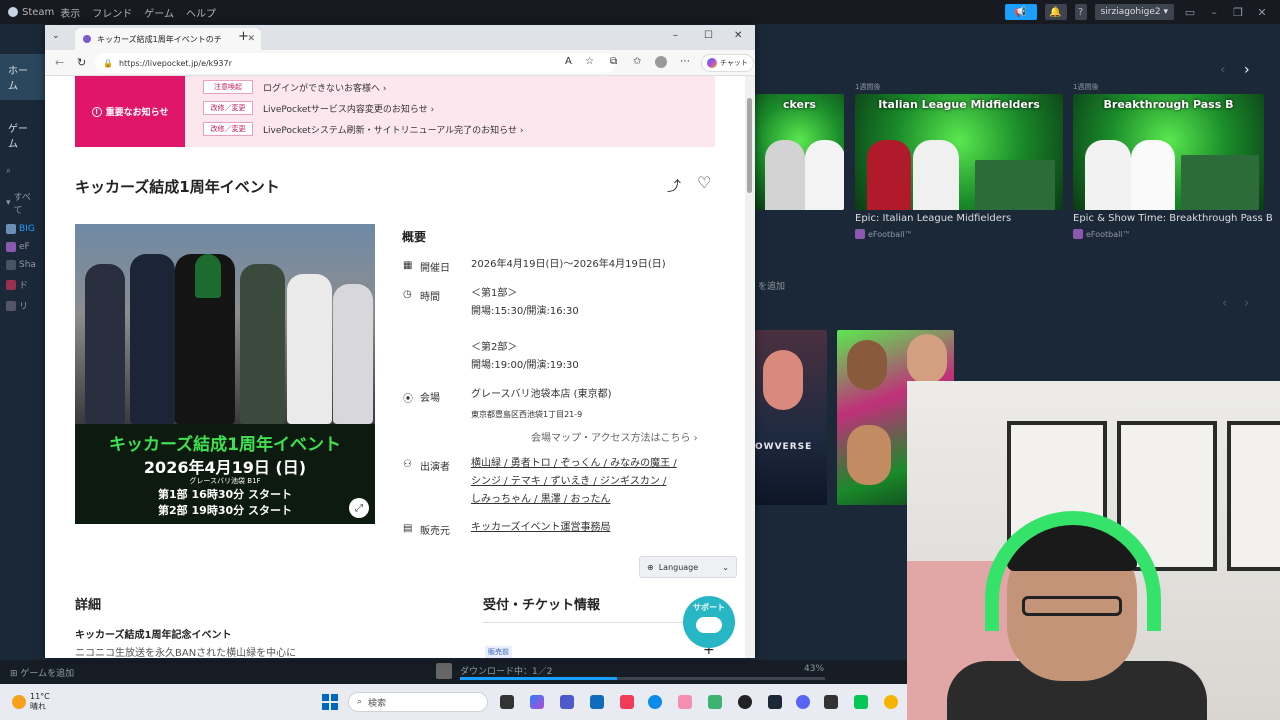  What do you see at coordinates (1190, 12) in the screenshot?
I see `monitor-icon: ▭` at bounding box center [1190, 12].